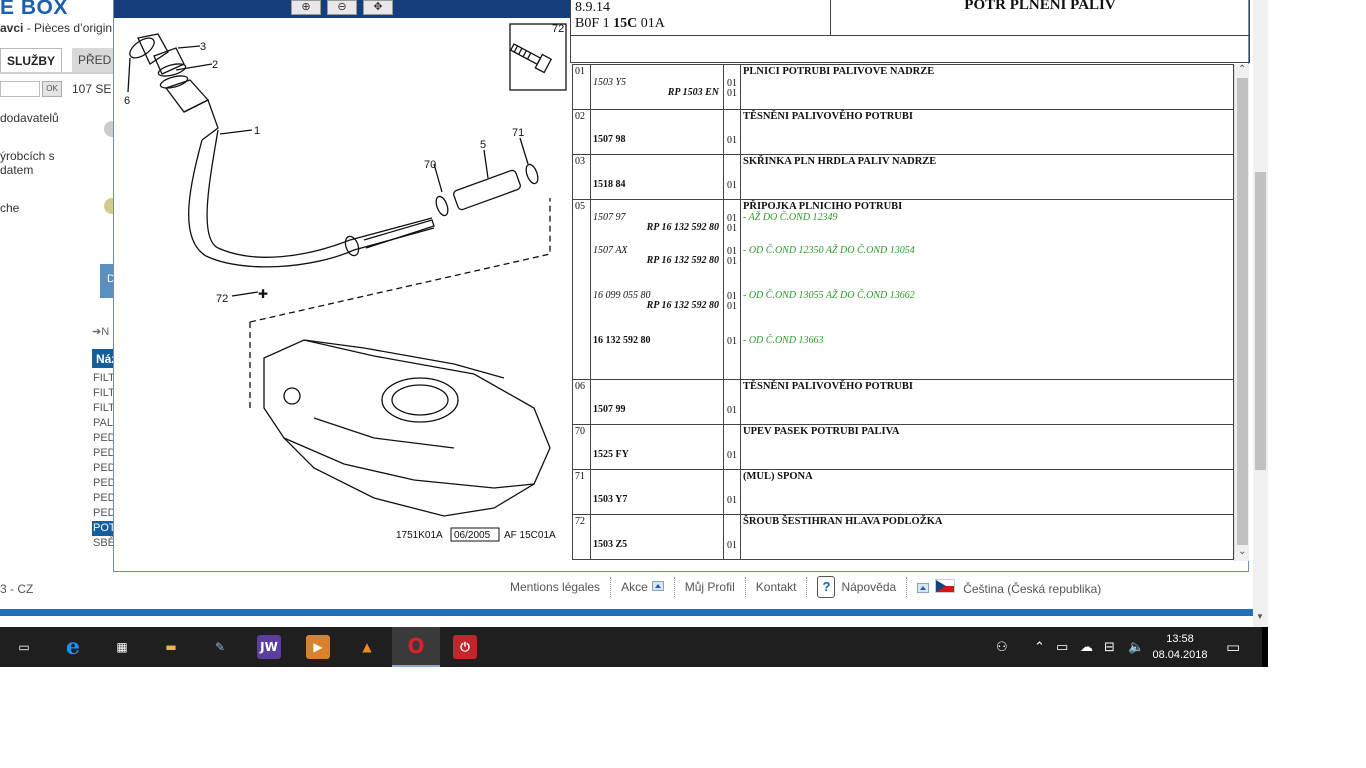 This screenshot has height=768, width=1366. Describe the element at coordinates (378, 7) in the screenshot. I see `pan-zoom-button: ✥` at that location.